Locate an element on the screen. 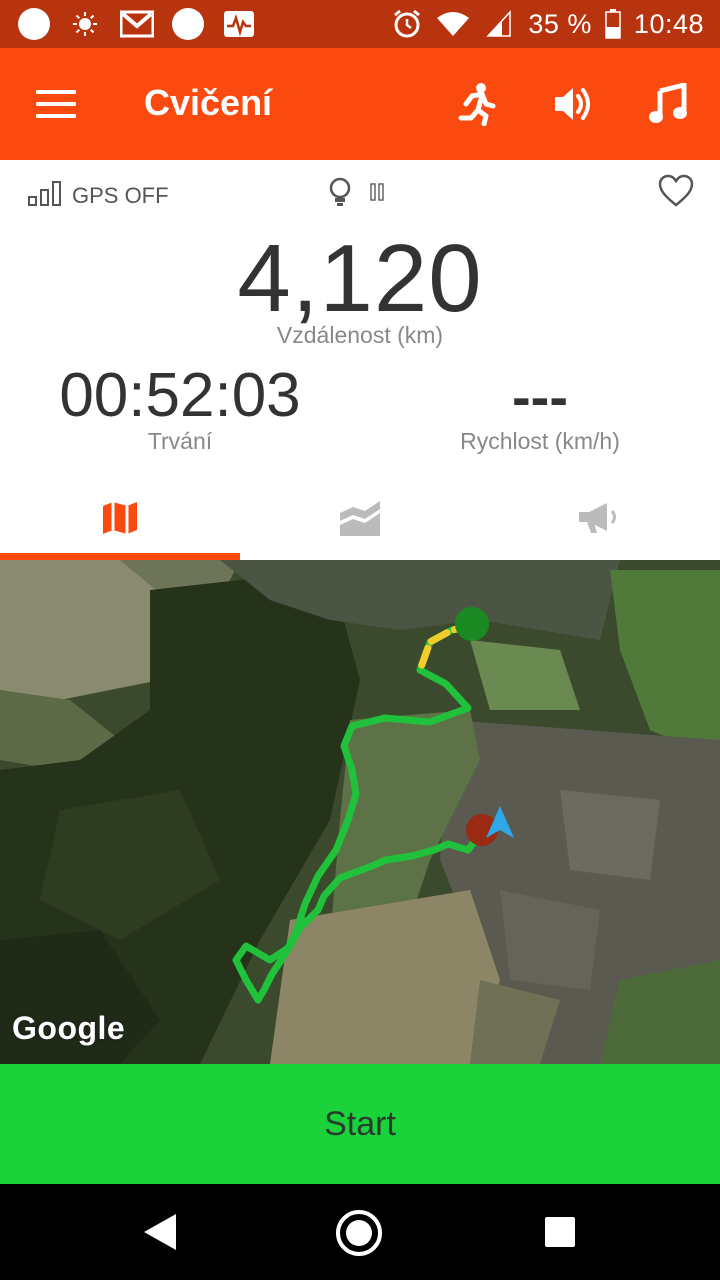 This screenshot has height=1280, width=720. duration-label: Trvání is located at coordinates (180, 441).